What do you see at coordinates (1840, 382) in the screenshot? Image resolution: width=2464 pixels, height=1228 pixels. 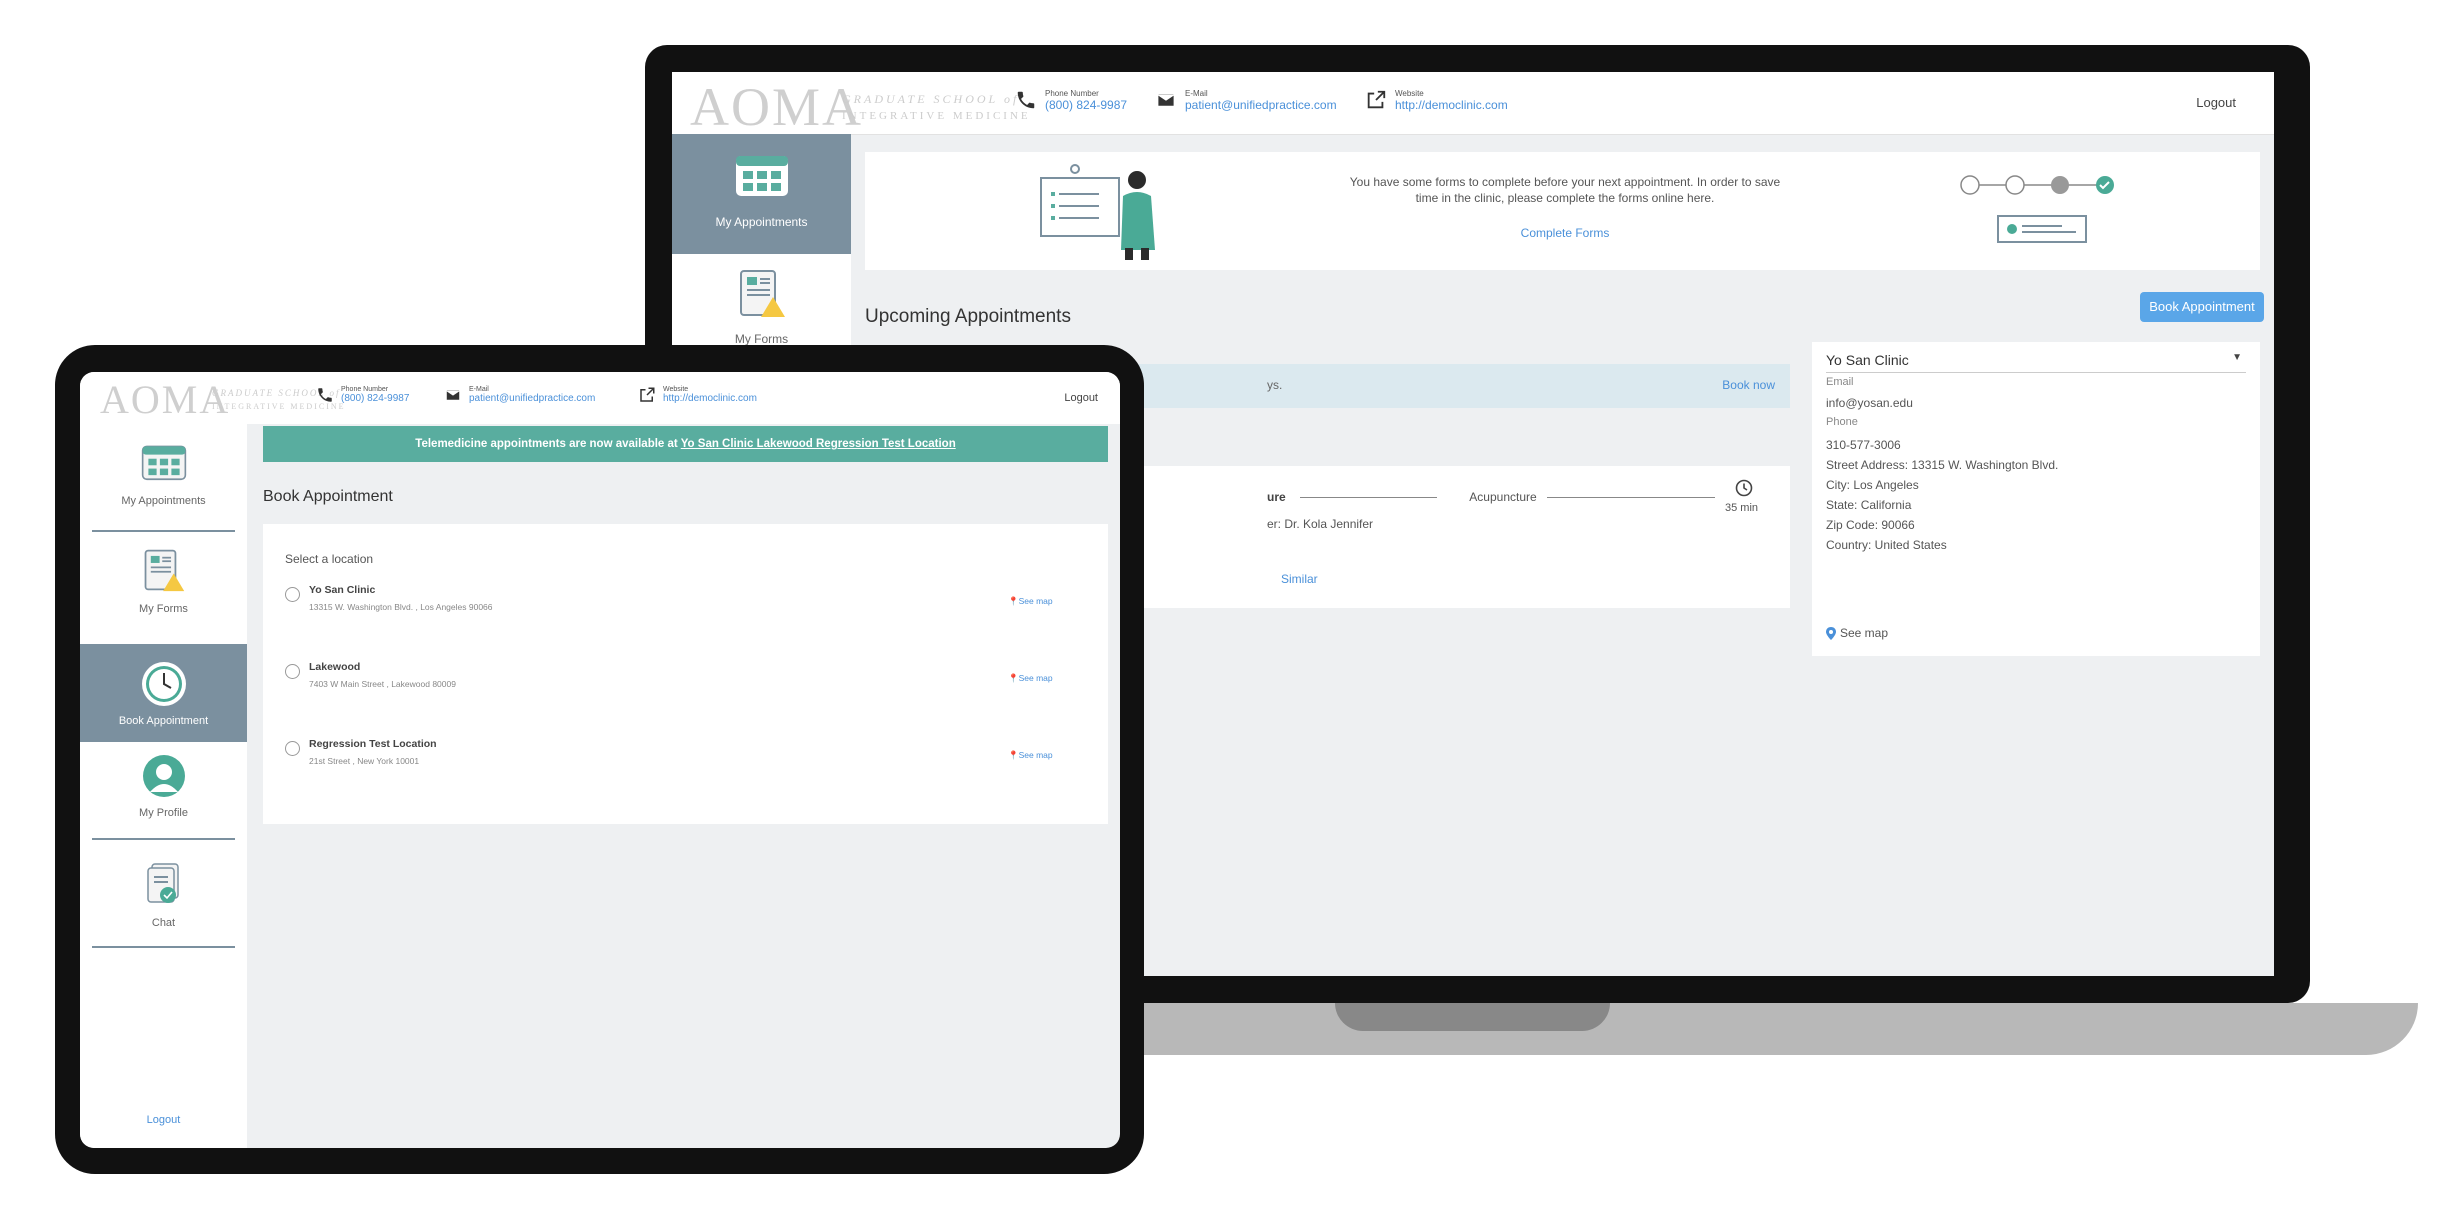 I see `clinic-email-label: Email` at bounding box center [1840, 382].